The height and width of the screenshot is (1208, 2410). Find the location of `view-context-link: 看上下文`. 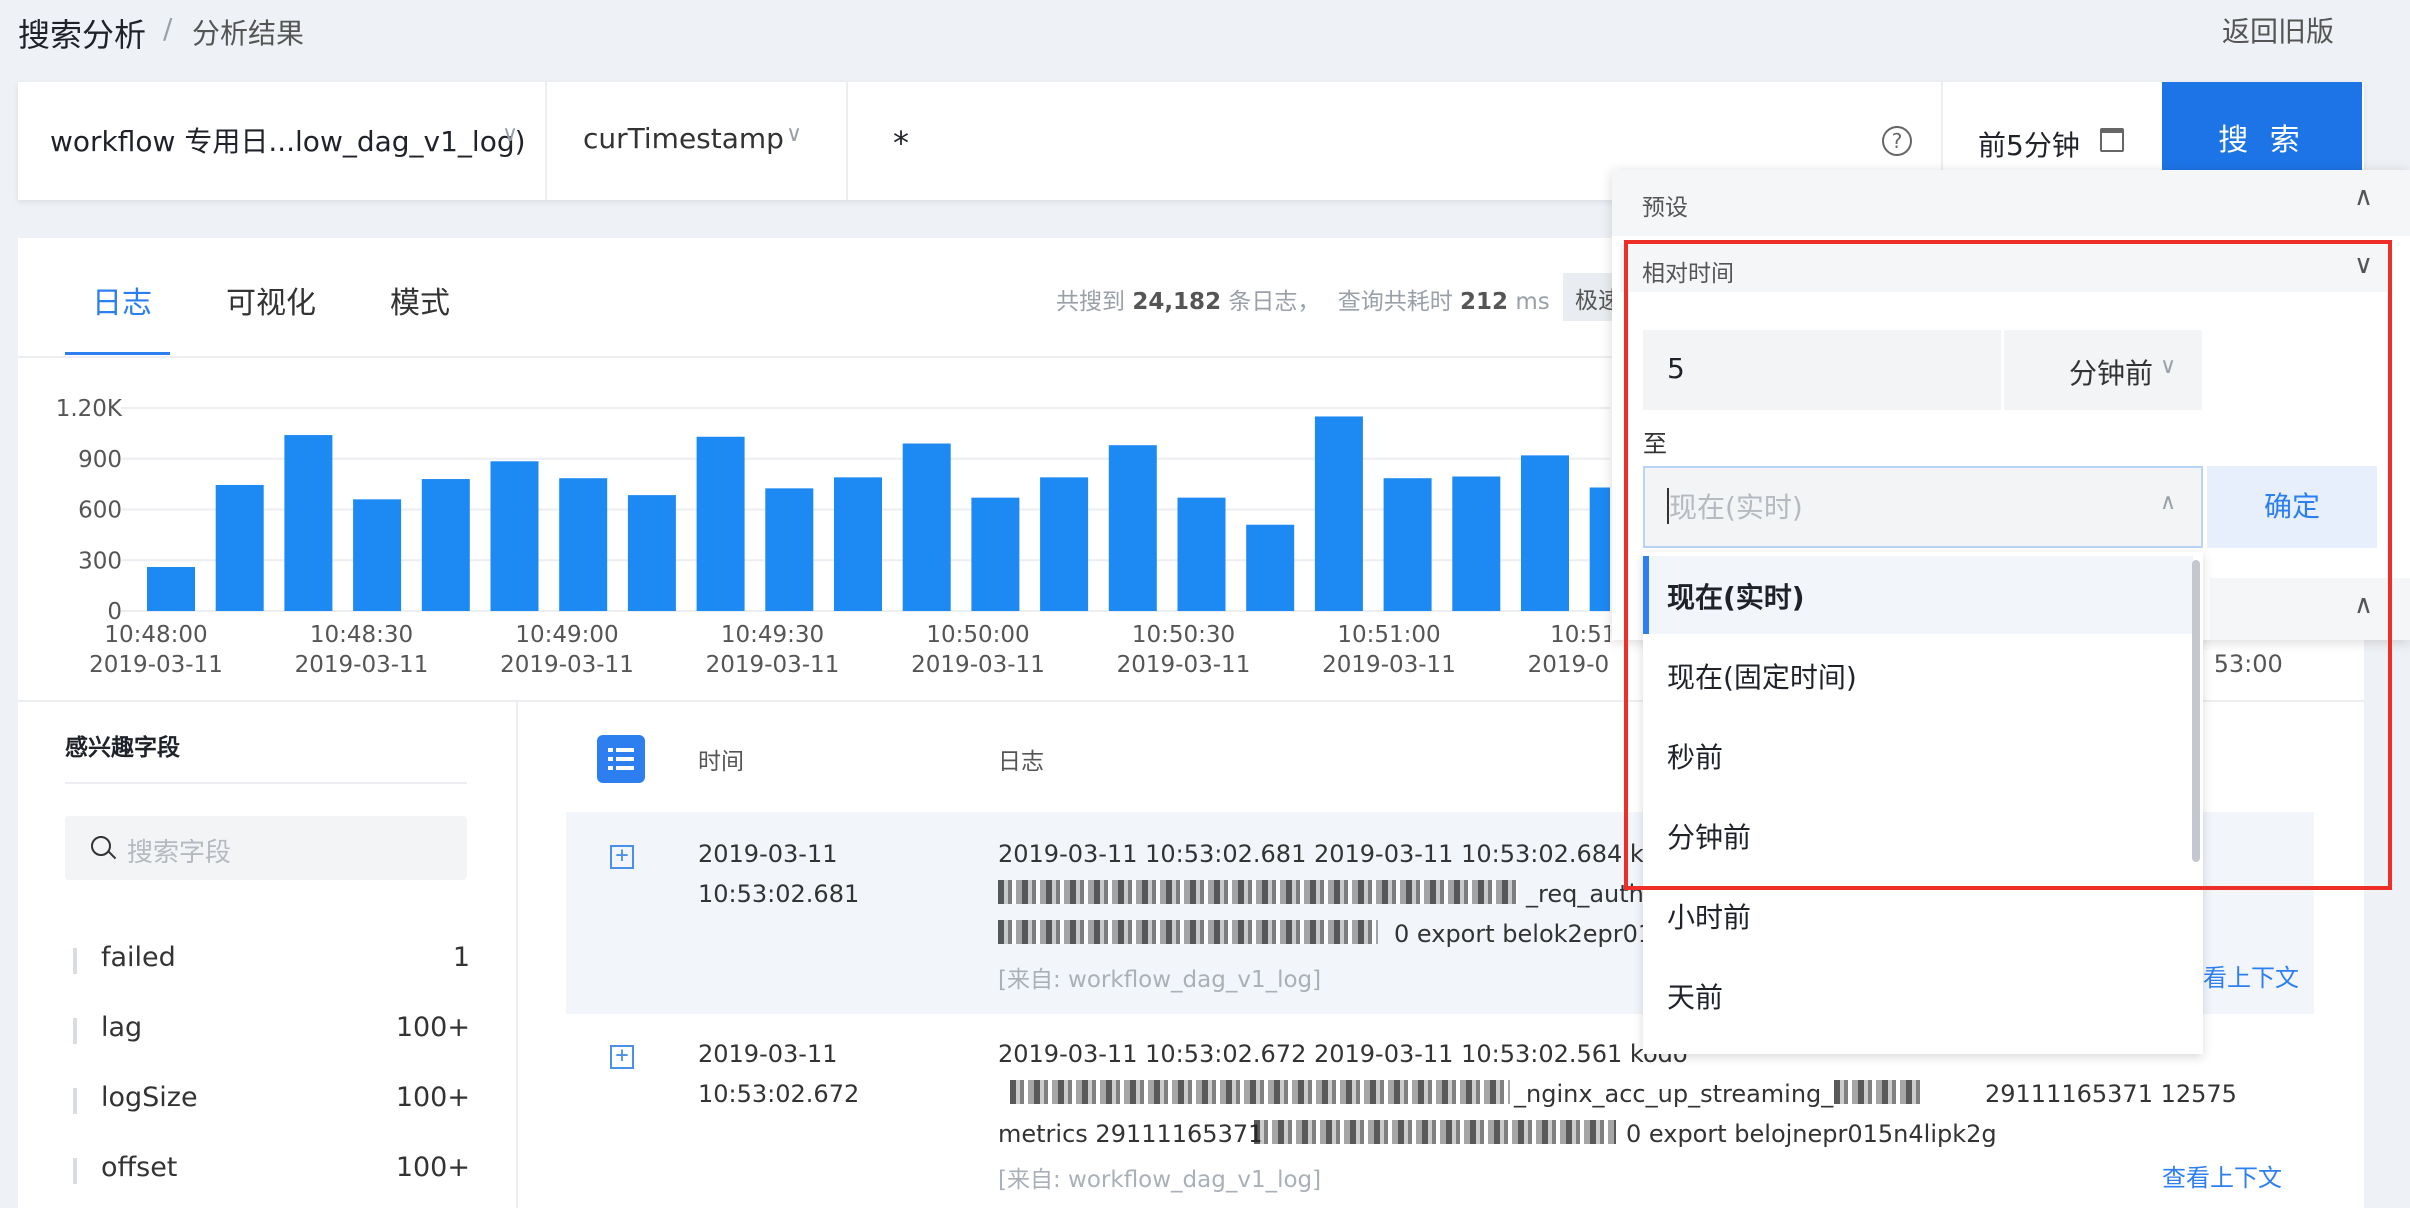

view-context-link: 看上下文 is located at coordinates (2251, 975).